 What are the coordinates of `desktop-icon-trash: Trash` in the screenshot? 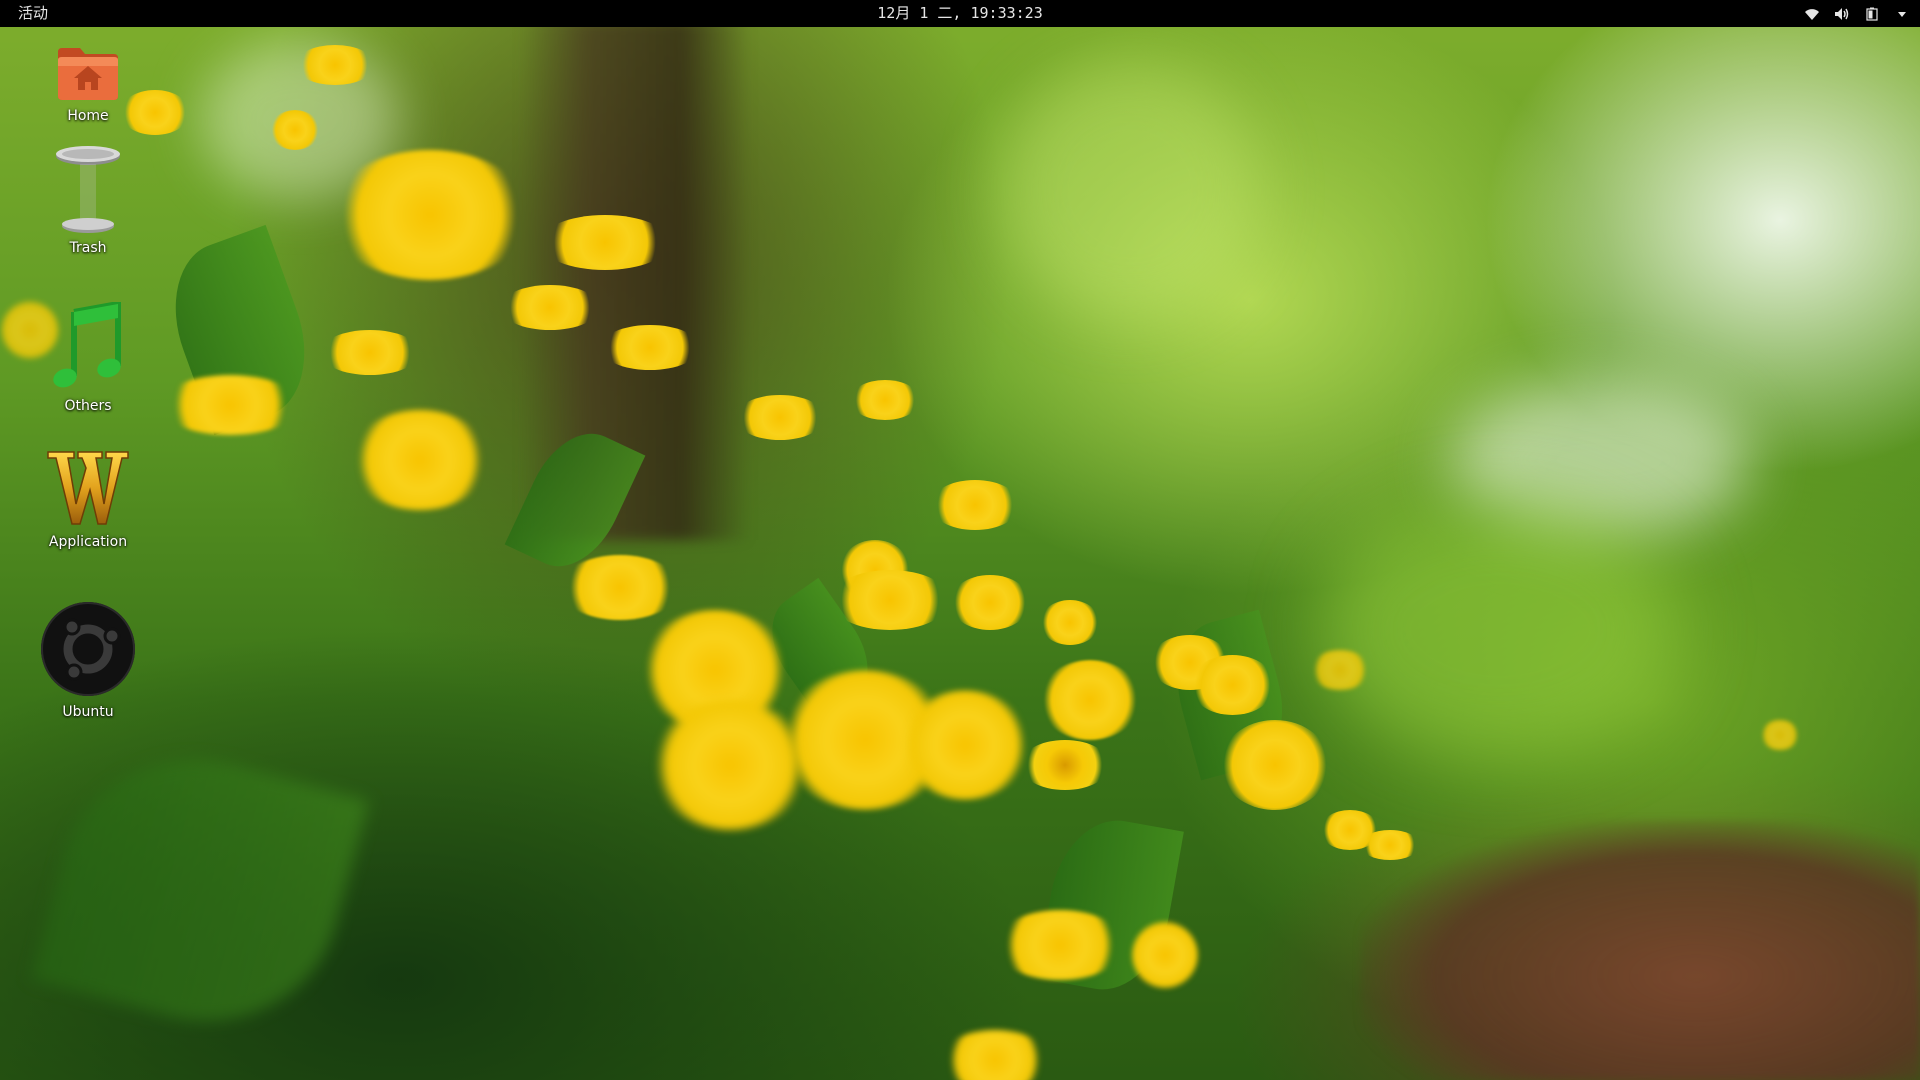 It's located at (88, 199).